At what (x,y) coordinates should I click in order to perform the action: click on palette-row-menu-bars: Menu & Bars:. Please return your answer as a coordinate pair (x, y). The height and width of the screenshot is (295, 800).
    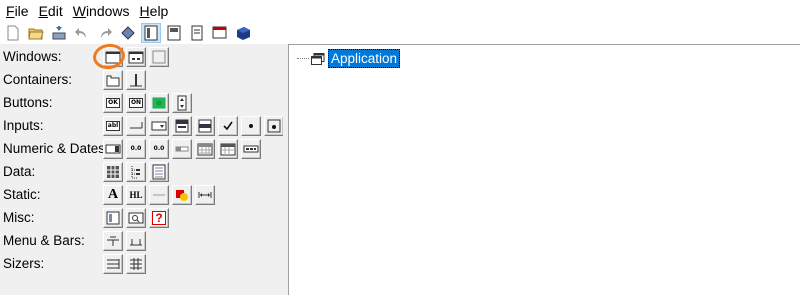
    Looking at the image, I should click on (141, 241).